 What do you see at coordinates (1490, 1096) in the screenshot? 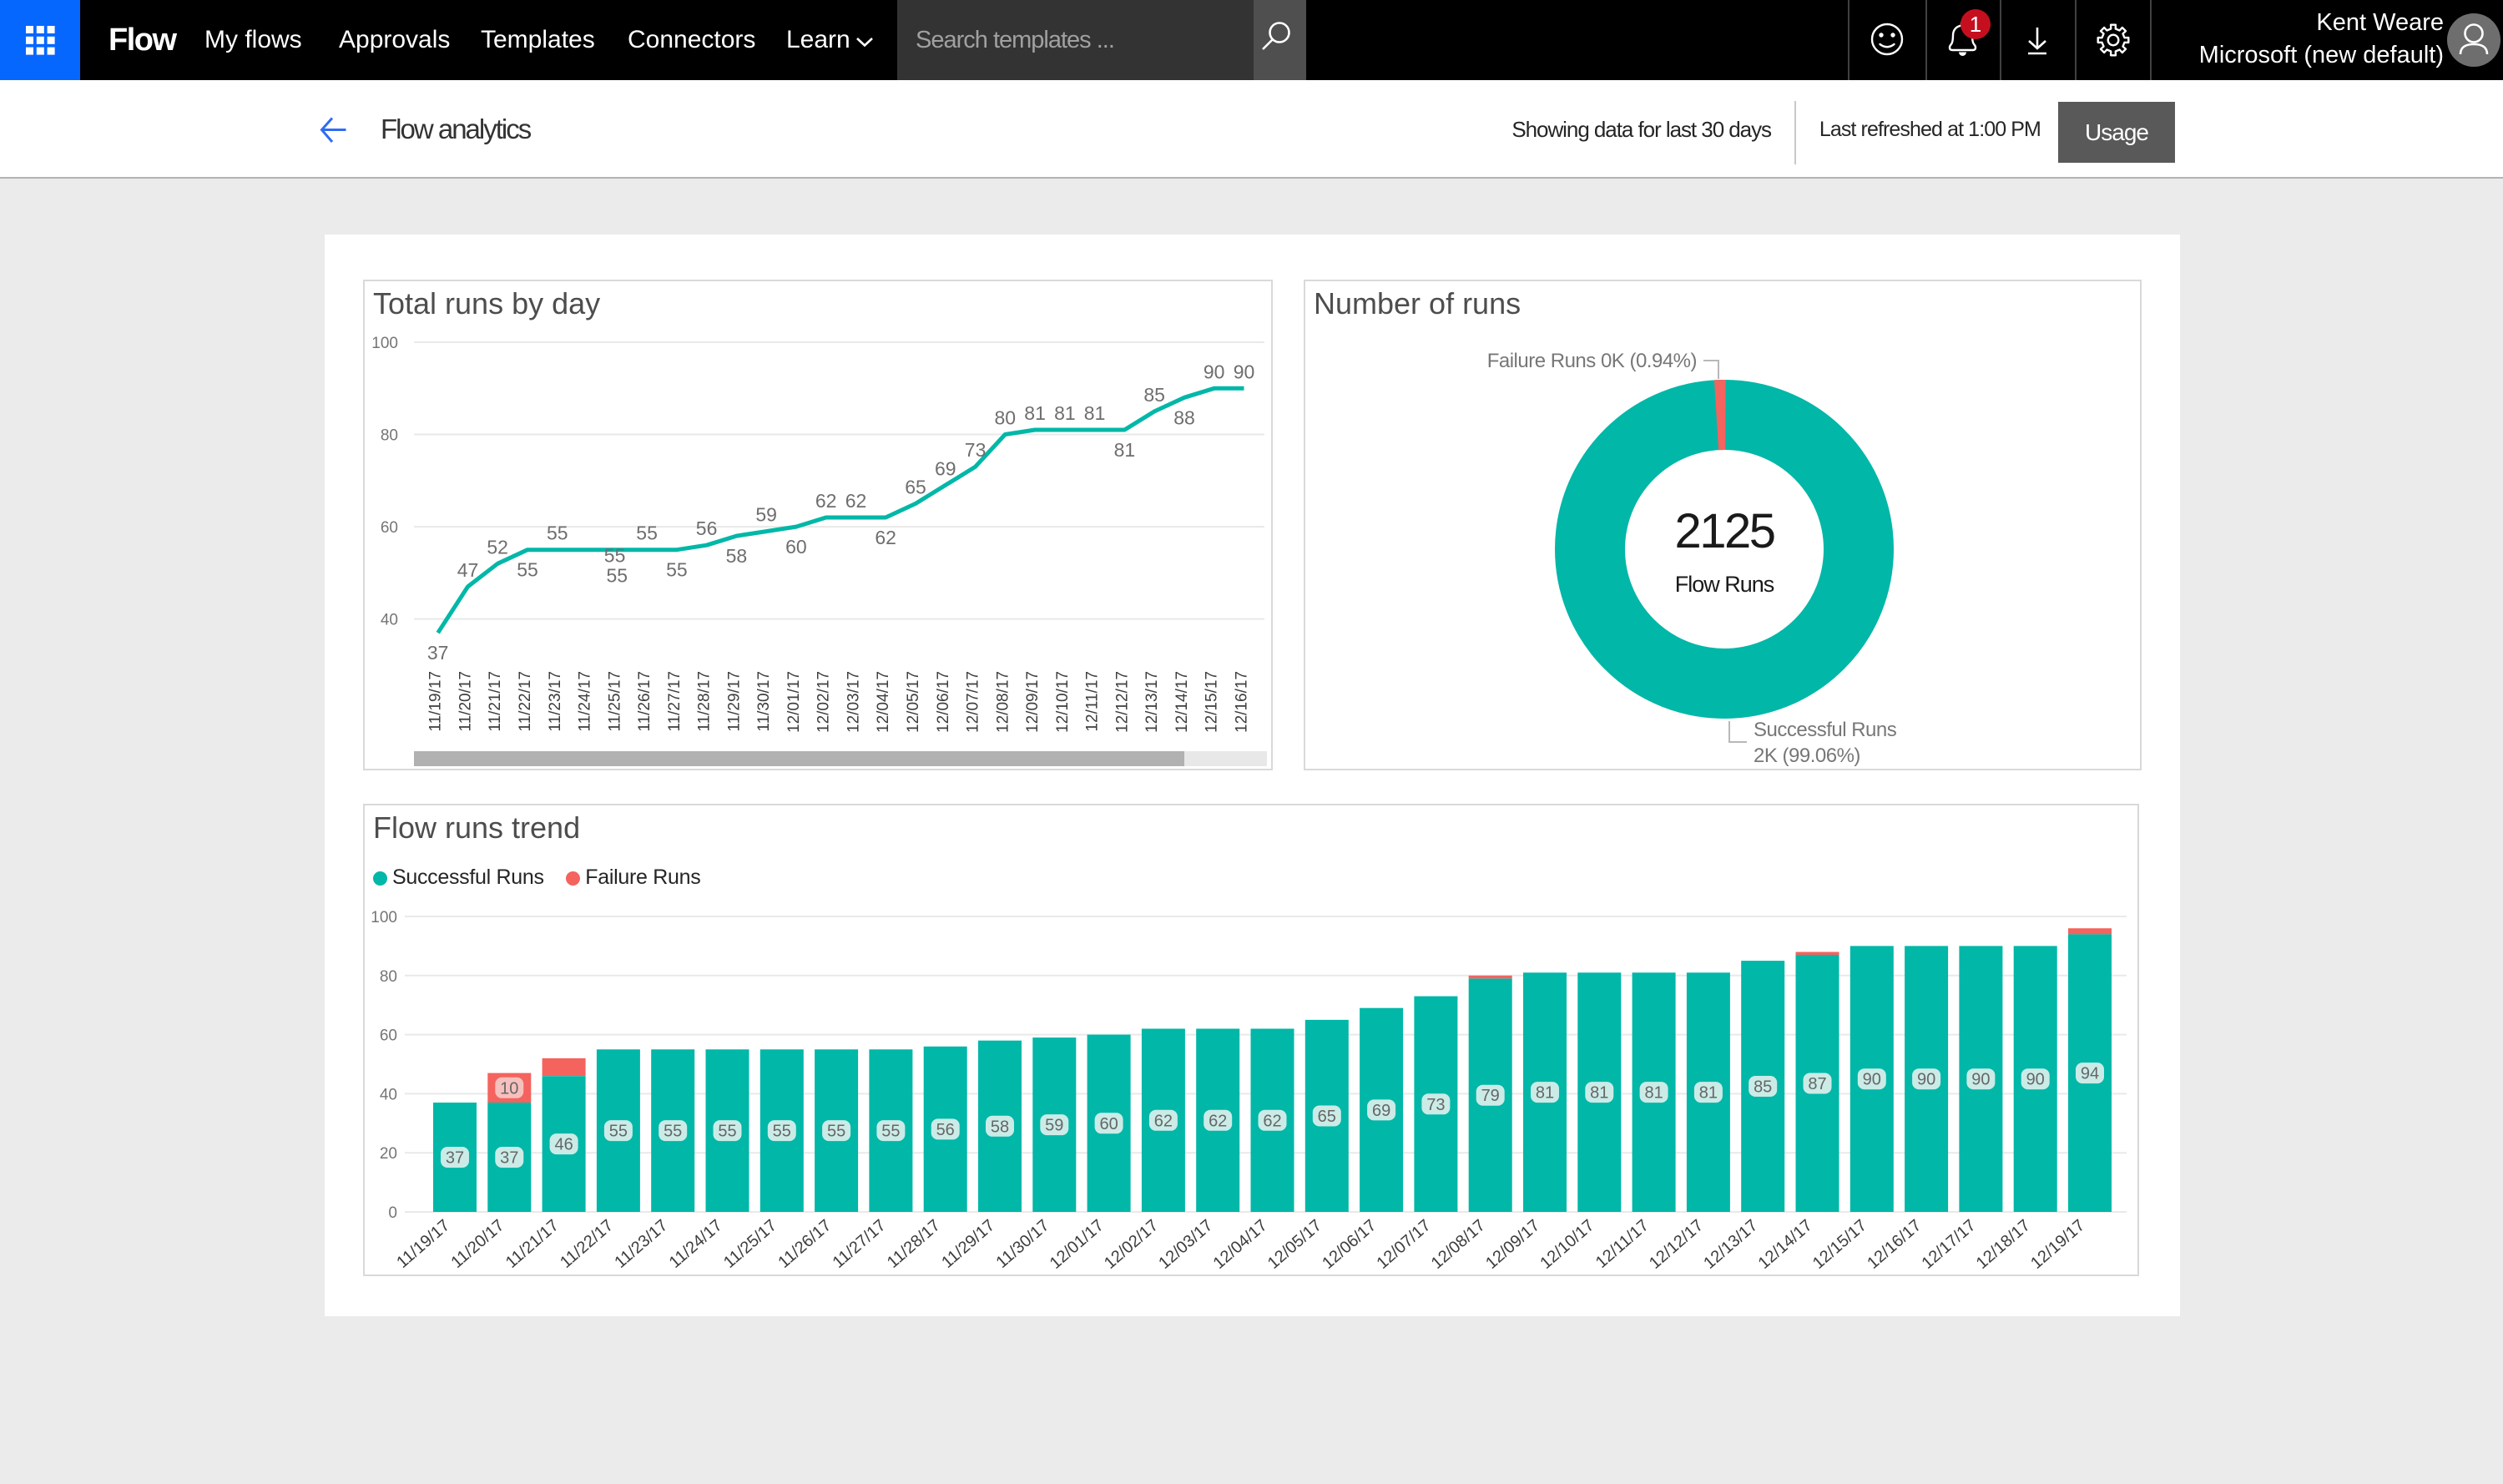
I see `svg-text: 79` at bounding box center [1490, 1096].